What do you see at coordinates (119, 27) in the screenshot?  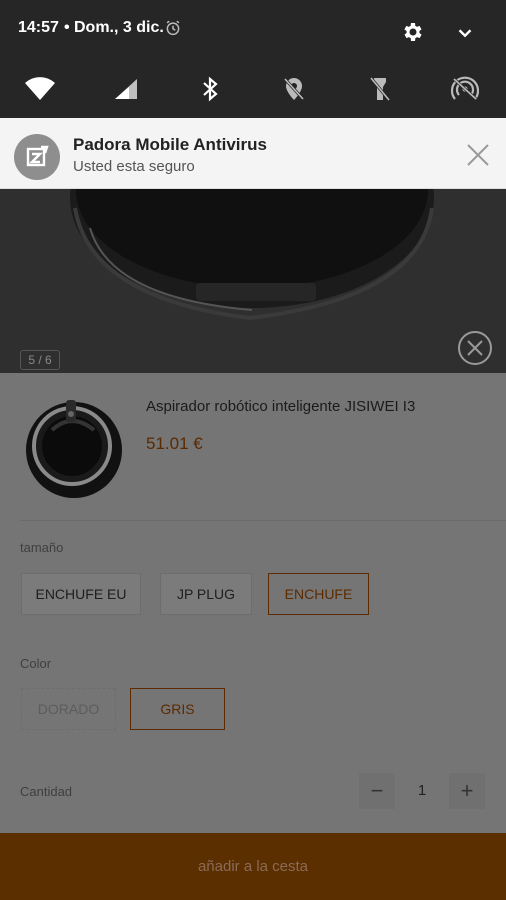 I see `status-date: Dom., 3 dic.` at bounding box center [119, 27].